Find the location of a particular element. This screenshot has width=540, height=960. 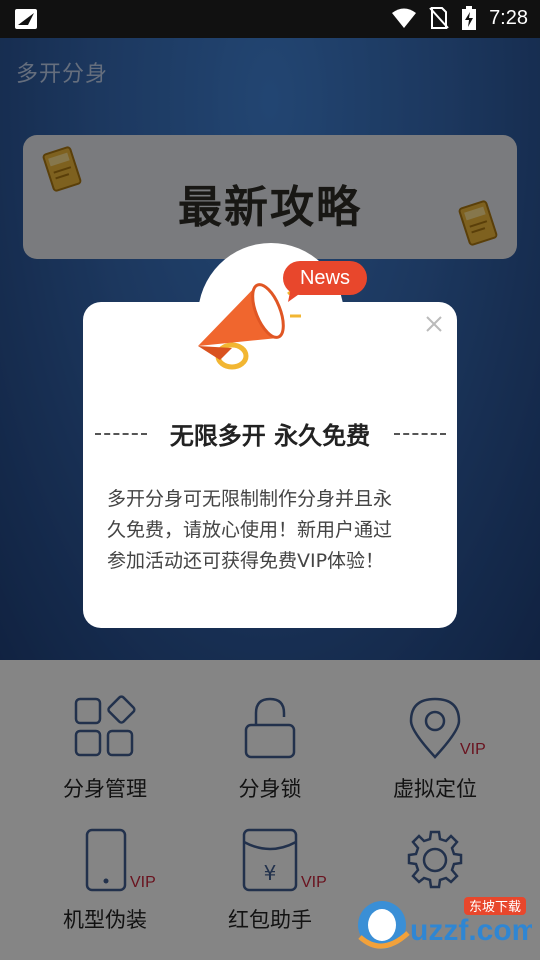

no-sim-icon is located at coordinates (439, 18).